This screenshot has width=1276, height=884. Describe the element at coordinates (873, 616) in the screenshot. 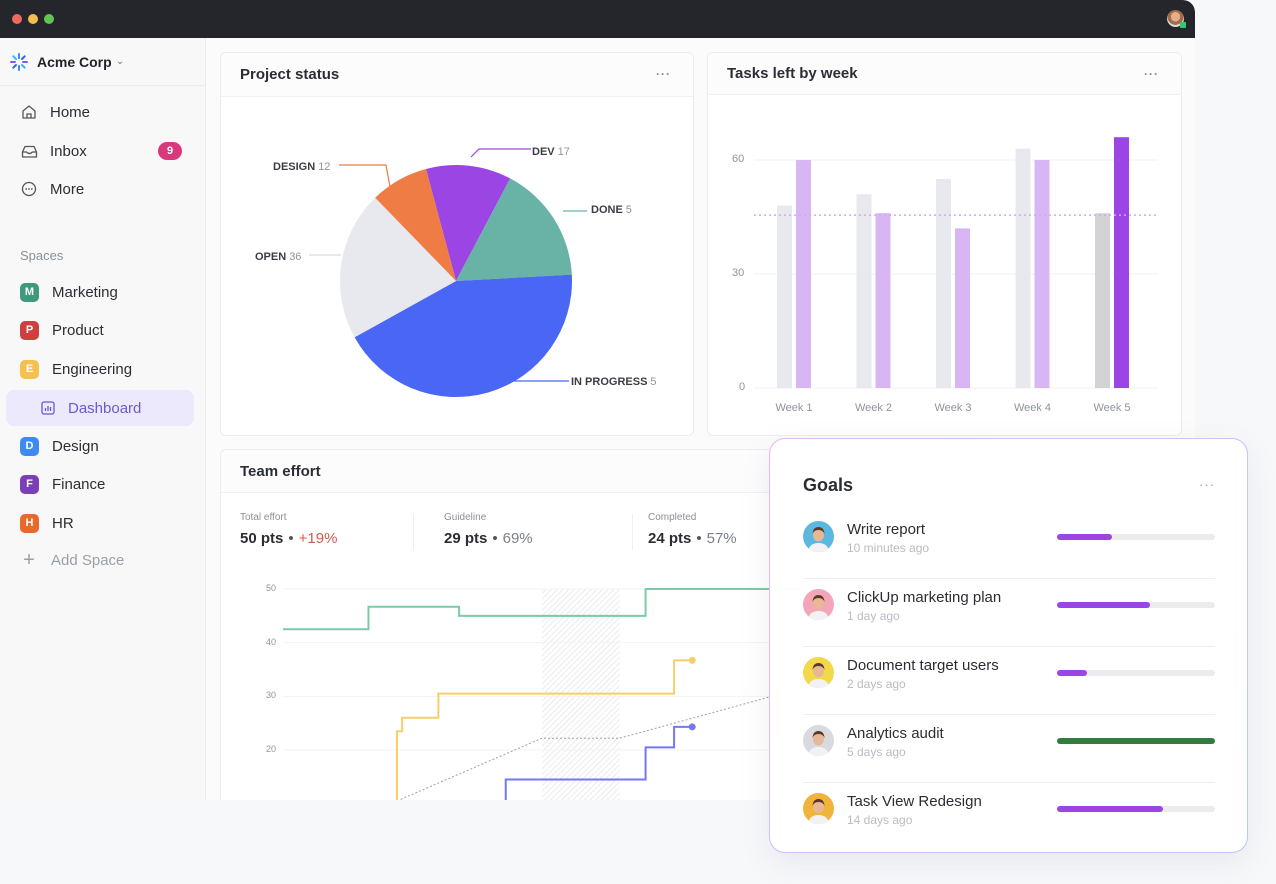

I see `goal-timestamp: 1 day ago` at that location.